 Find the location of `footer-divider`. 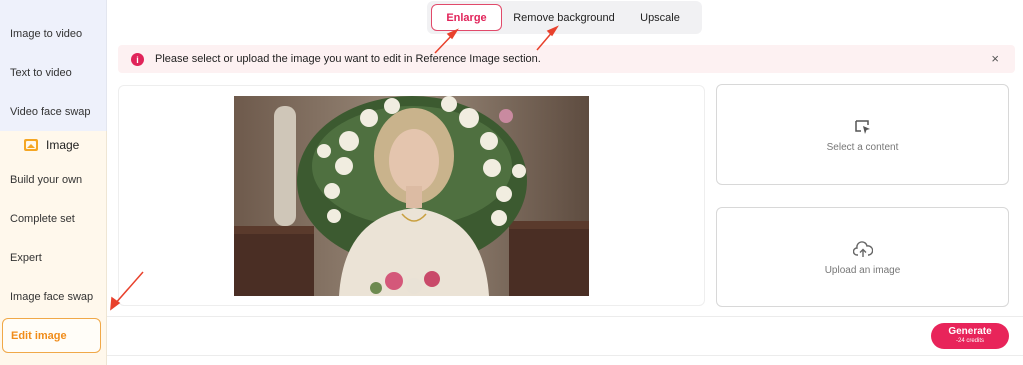

footer-divider is located at coordinates (565, 316).